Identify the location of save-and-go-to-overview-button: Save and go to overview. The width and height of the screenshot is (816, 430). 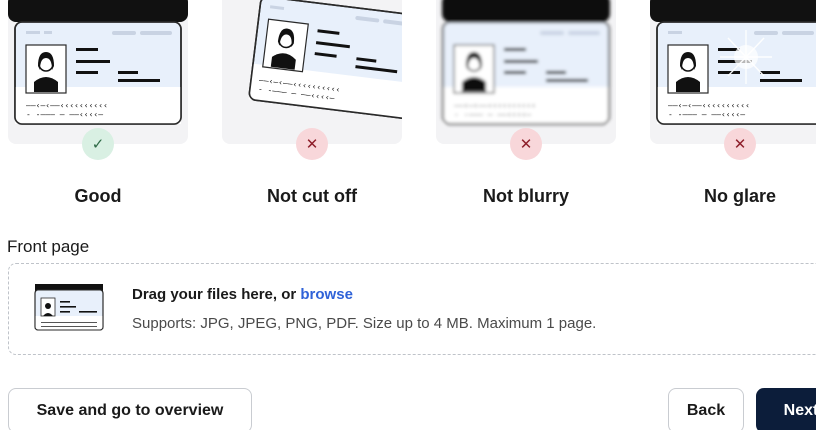
(130, 409).